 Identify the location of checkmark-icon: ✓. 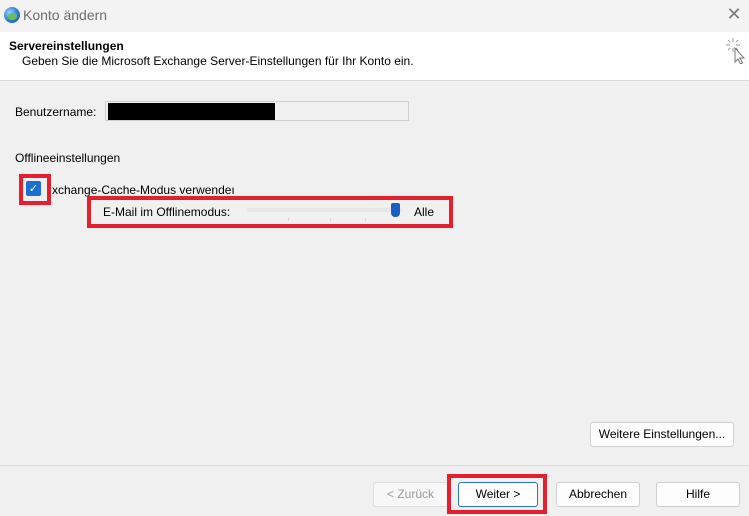
(33, 188).